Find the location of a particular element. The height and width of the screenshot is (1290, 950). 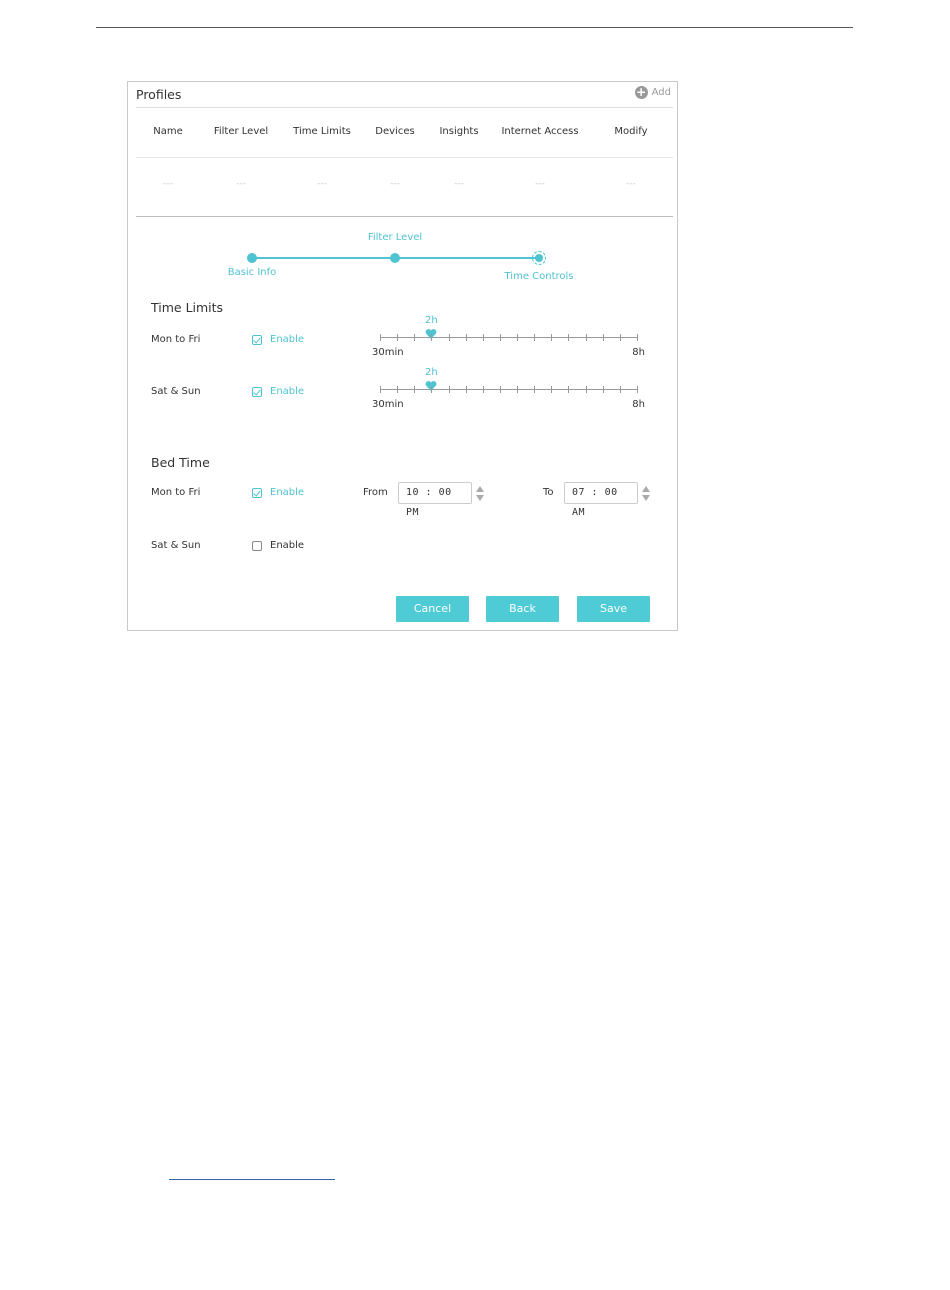

time-limits-weekday-slider: 2h 30min 8h is located at coordinates (508, 340).